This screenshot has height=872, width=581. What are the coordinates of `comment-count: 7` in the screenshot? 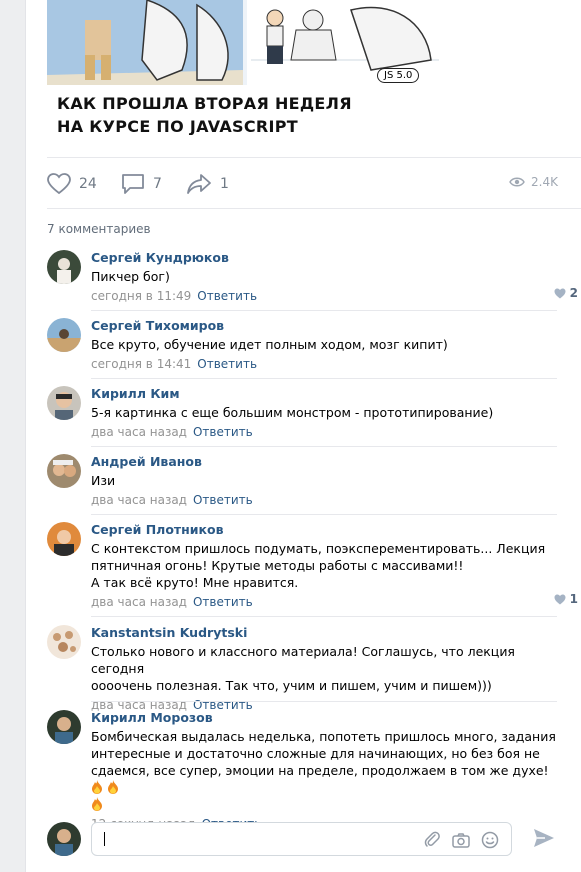 It's located at (157, 184).